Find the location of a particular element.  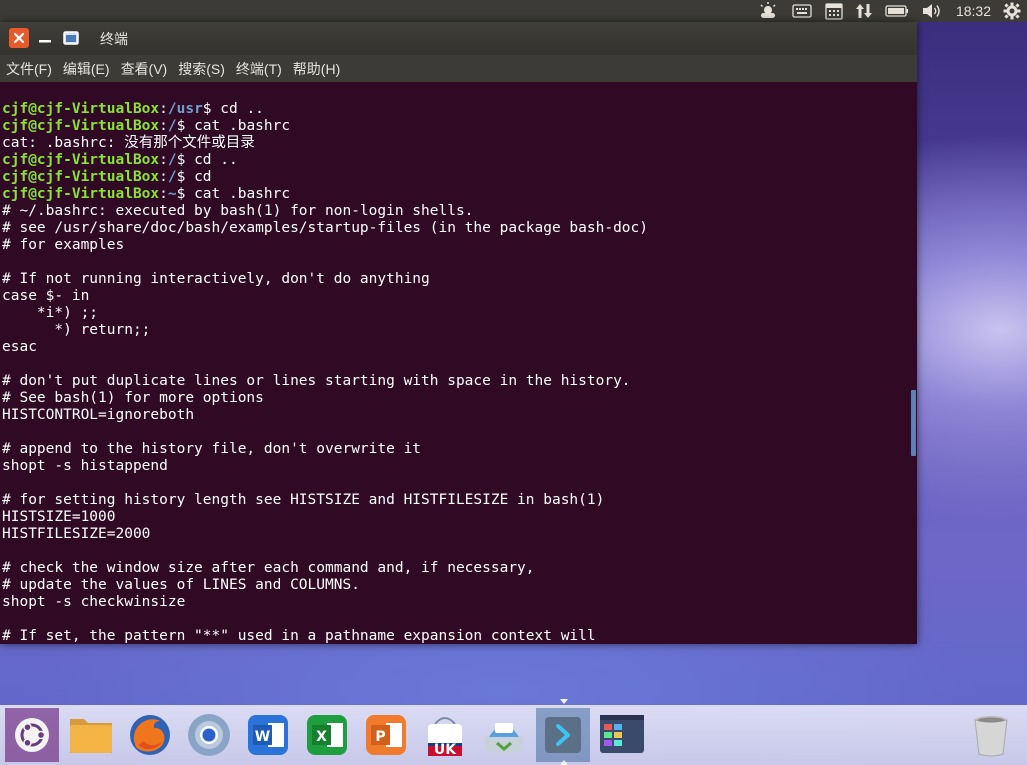

menu-terminal: 终端(T) is located at coordinates (258, 69).